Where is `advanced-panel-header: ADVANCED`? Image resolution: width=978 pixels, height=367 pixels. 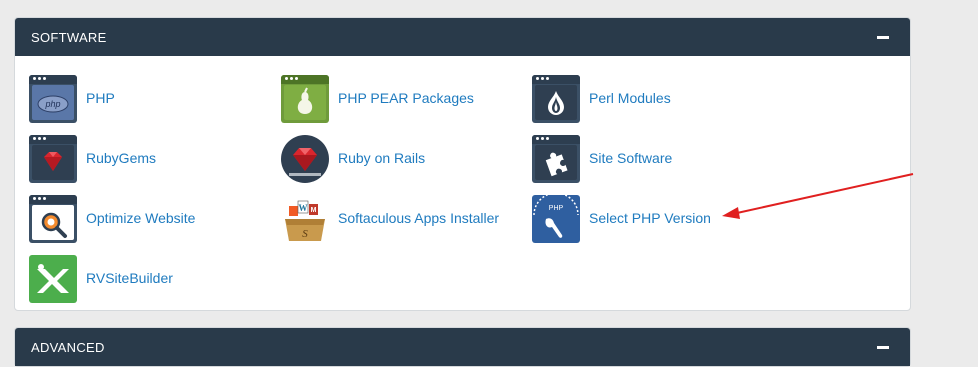 advanced-panel-header: ADVANCED is located at coordinates (462, 347).